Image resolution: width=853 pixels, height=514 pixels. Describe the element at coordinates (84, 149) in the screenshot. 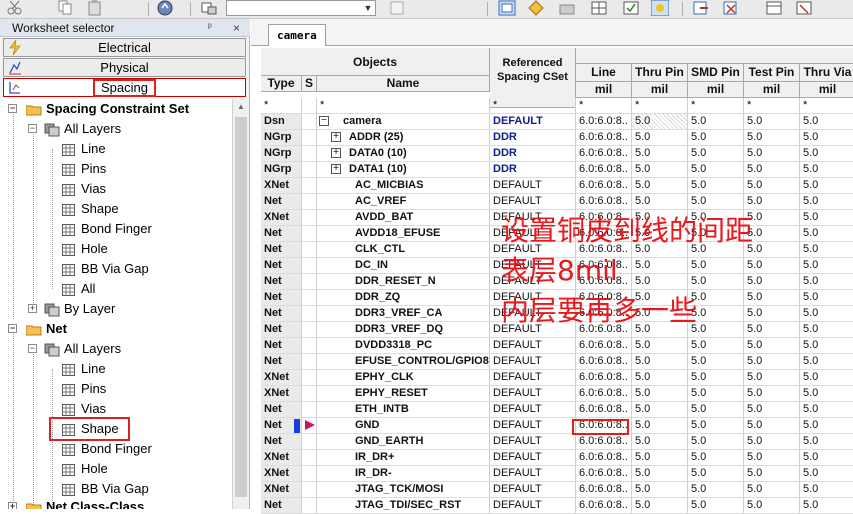

I see `tree-item-line: Line` at that location.